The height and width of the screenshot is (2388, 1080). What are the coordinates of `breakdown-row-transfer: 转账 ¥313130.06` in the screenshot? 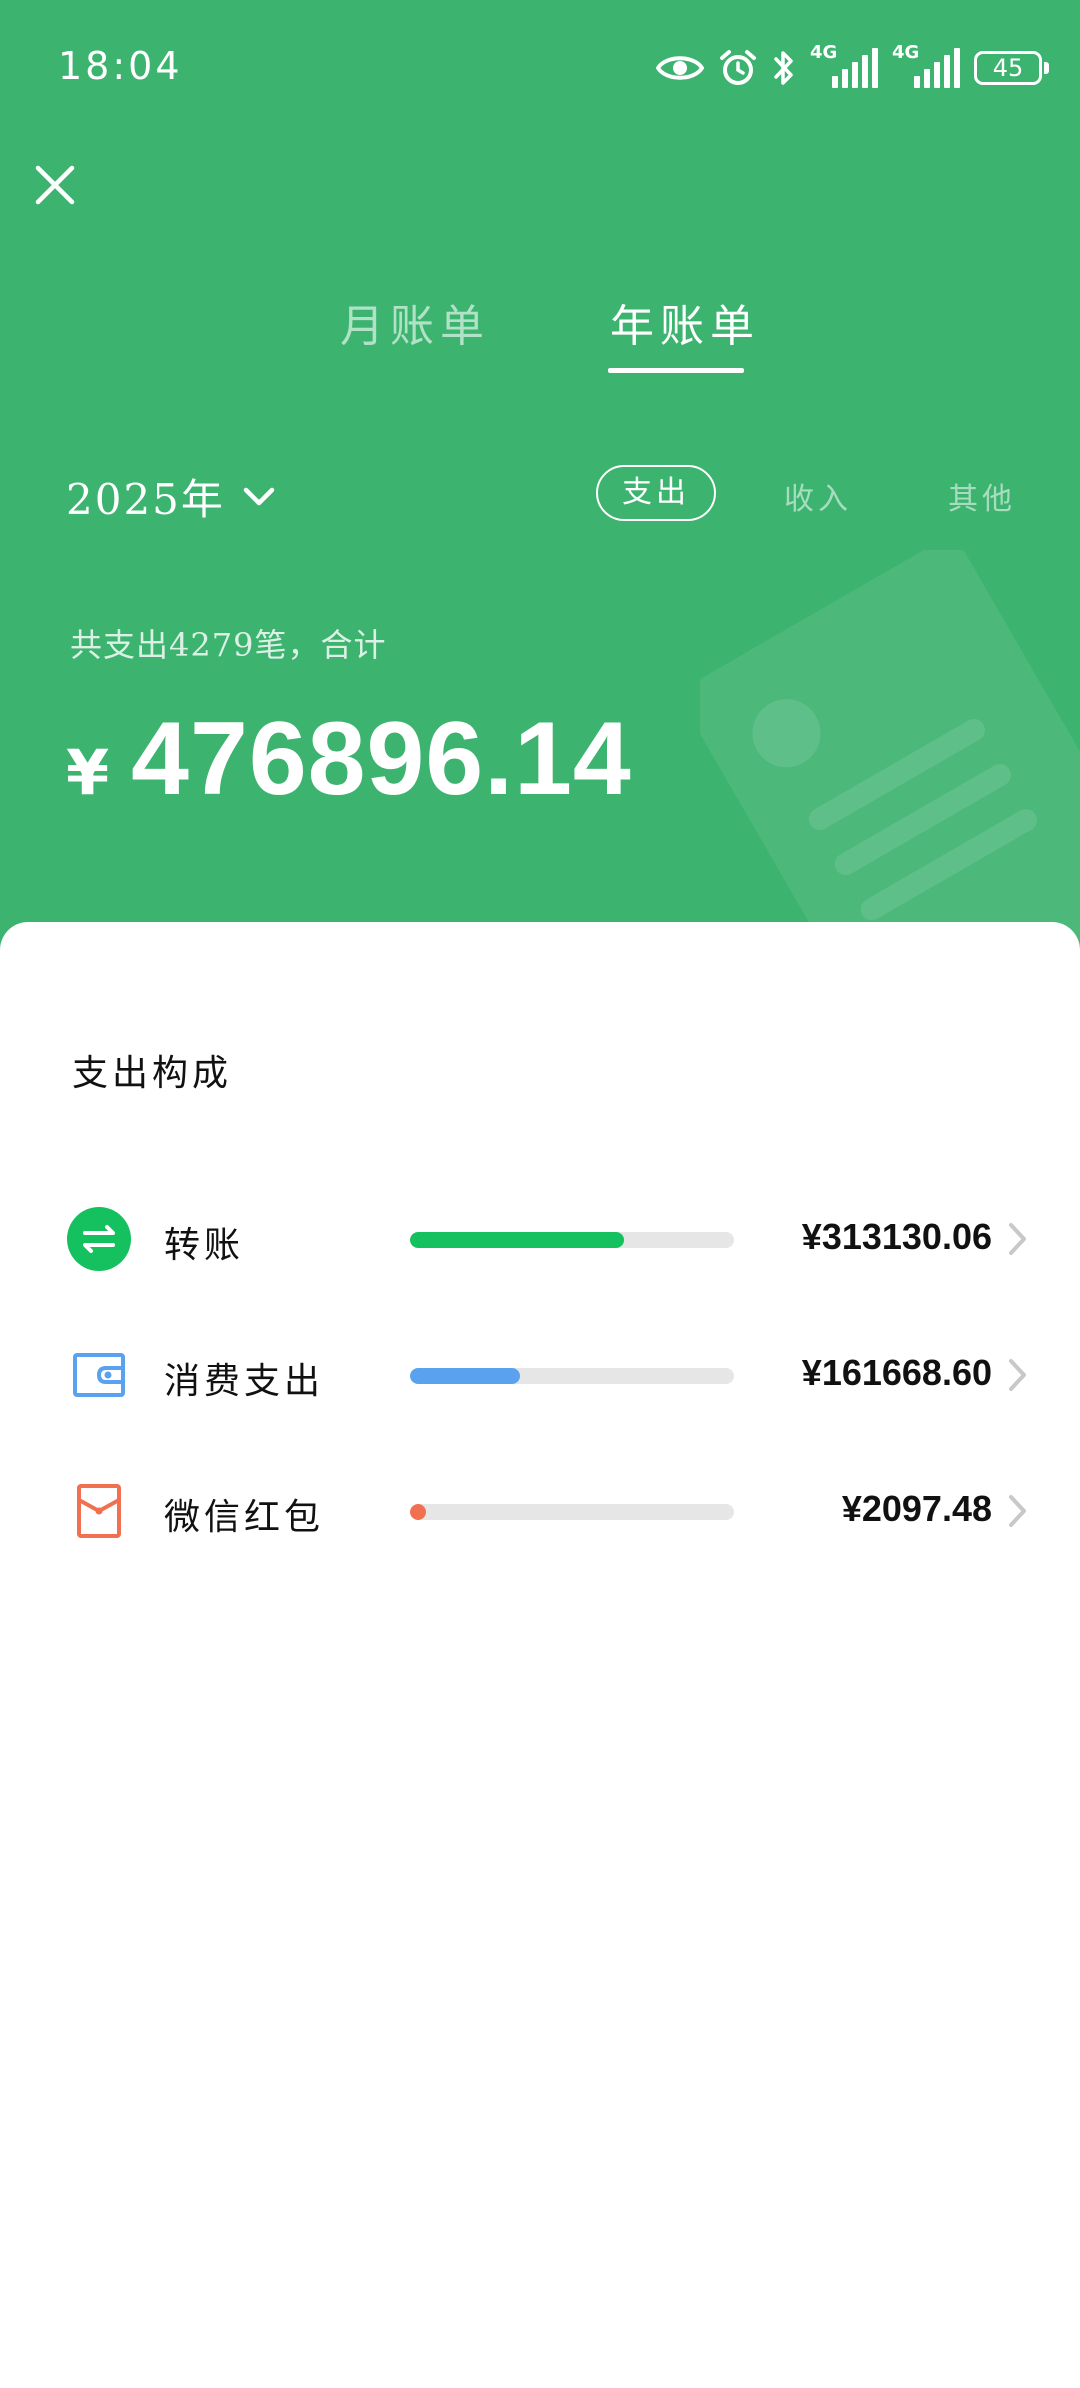 It's located at (540, 1238).